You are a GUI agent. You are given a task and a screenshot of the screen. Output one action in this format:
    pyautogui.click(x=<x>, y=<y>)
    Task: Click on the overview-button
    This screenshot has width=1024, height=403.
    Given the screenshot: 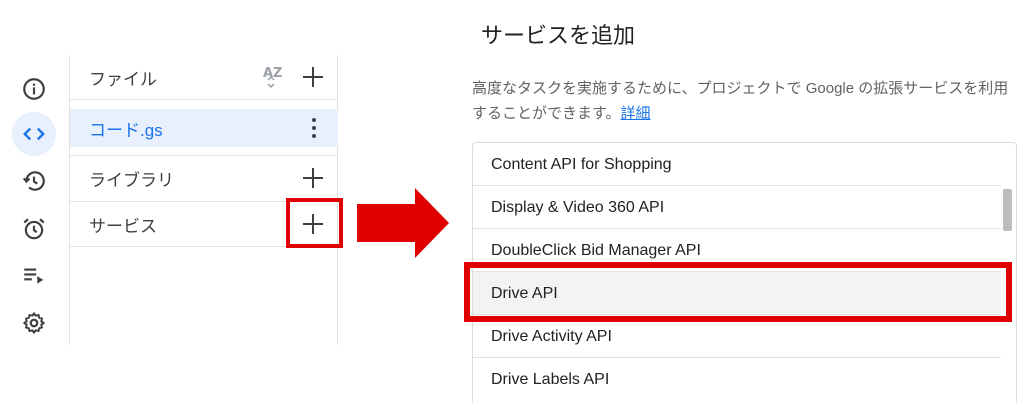 What is the action you would take?
    pyautogui.click(x=34, y=89)
    